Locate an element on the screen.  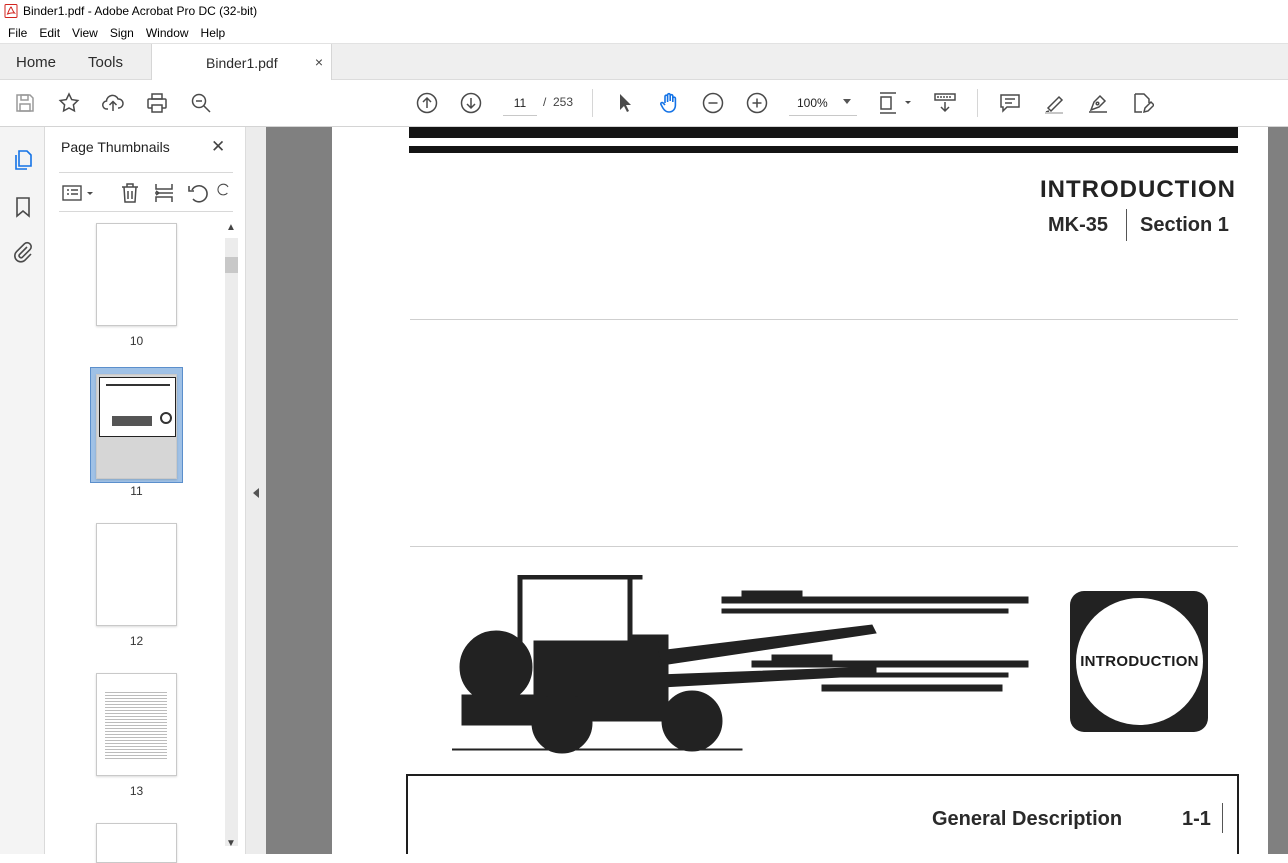
panel-splitter is located at coordinates (256, 490).